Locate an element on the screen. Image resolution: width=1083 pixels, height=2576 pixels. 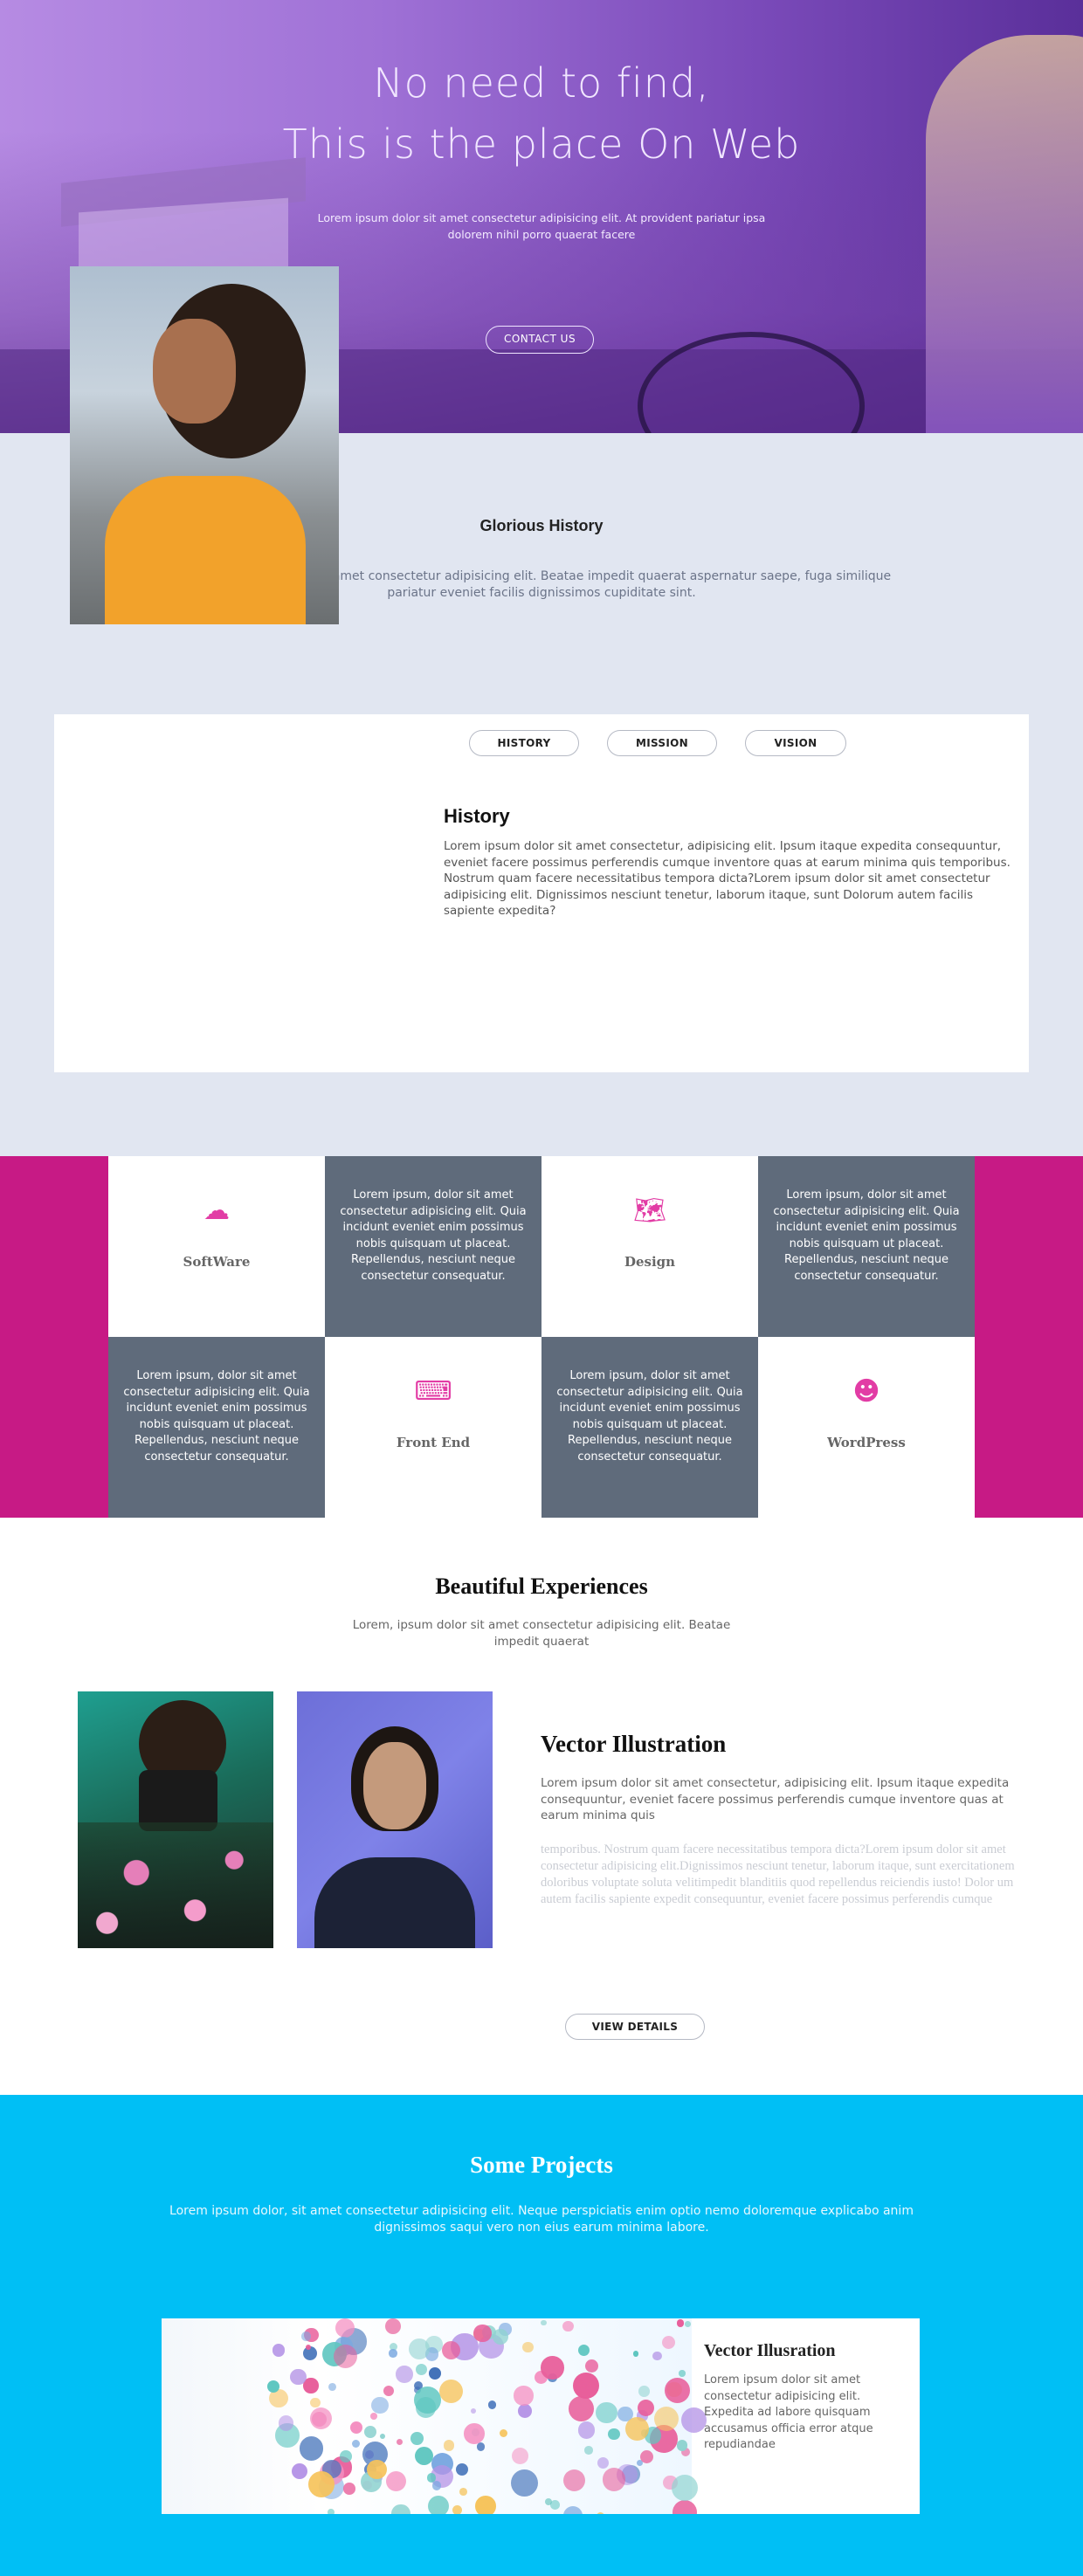
head-speaking-icon: ☻ is located at coordinates (866, 1391).